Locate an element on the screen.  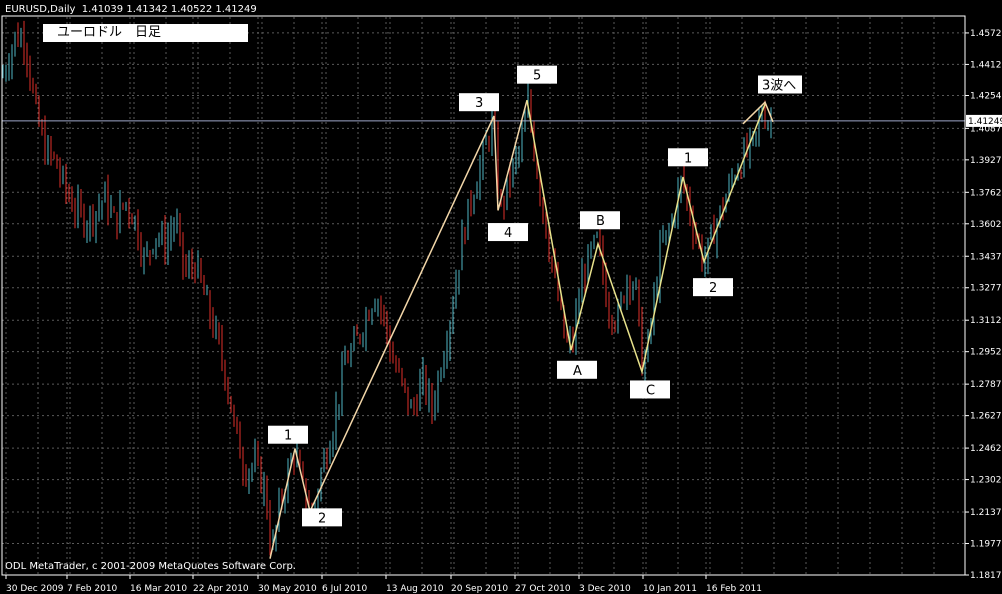
wave-label: 4 is located at coordinates (508, 233).